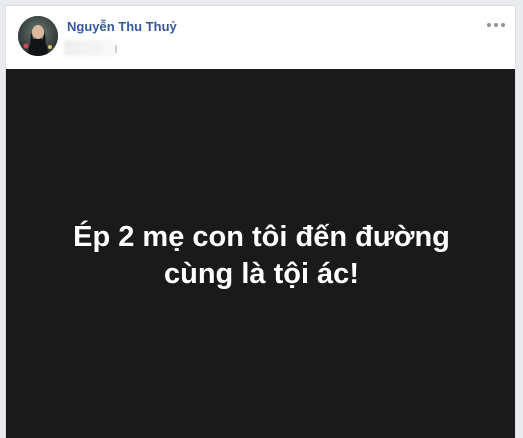 This screenshot has height=438, width=523. Describe the element at coordinates (261, 274) in the screenshot. I see `post-message-line: cùng là tội ác!` at that location.